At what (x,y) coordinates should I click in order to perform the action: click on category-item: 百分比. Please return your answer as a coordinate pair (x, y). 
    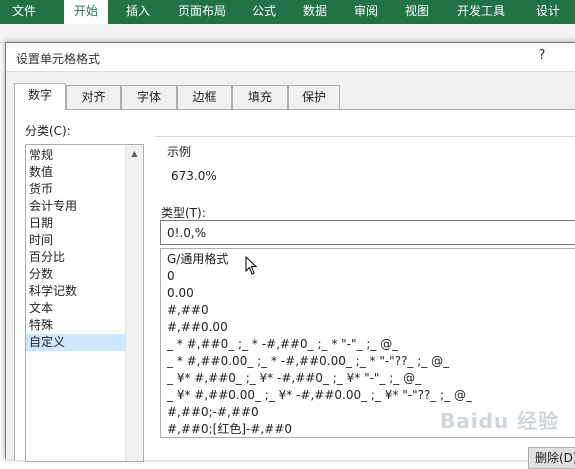
    Looking at the image, I should click on (76, 257).